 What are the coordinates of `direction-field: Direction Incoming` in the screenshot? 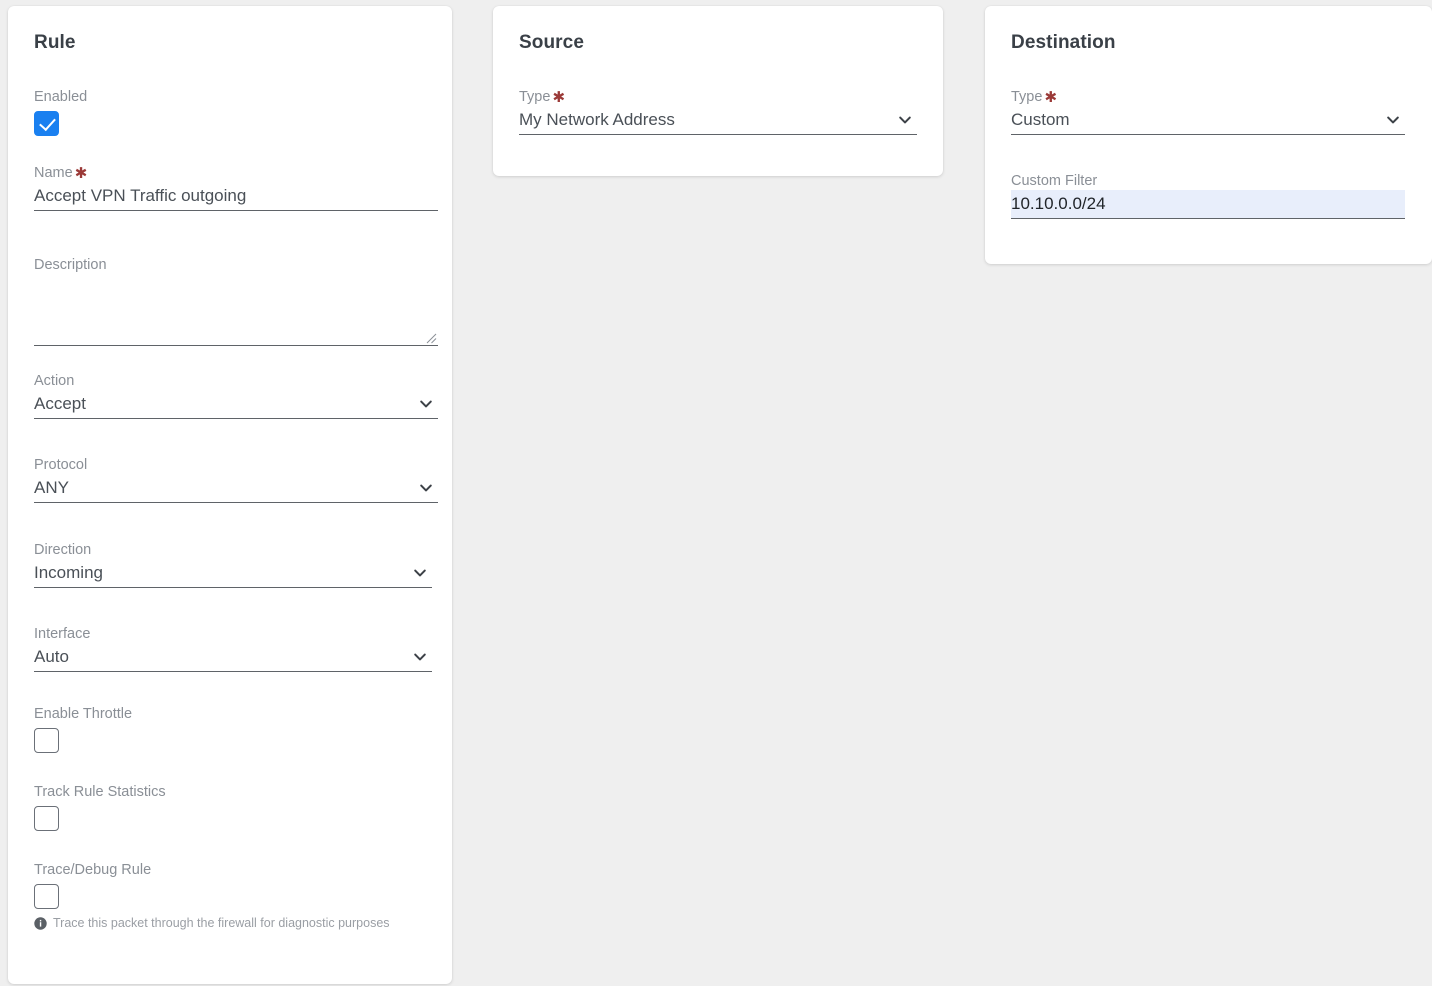 It's located at (233, 564).